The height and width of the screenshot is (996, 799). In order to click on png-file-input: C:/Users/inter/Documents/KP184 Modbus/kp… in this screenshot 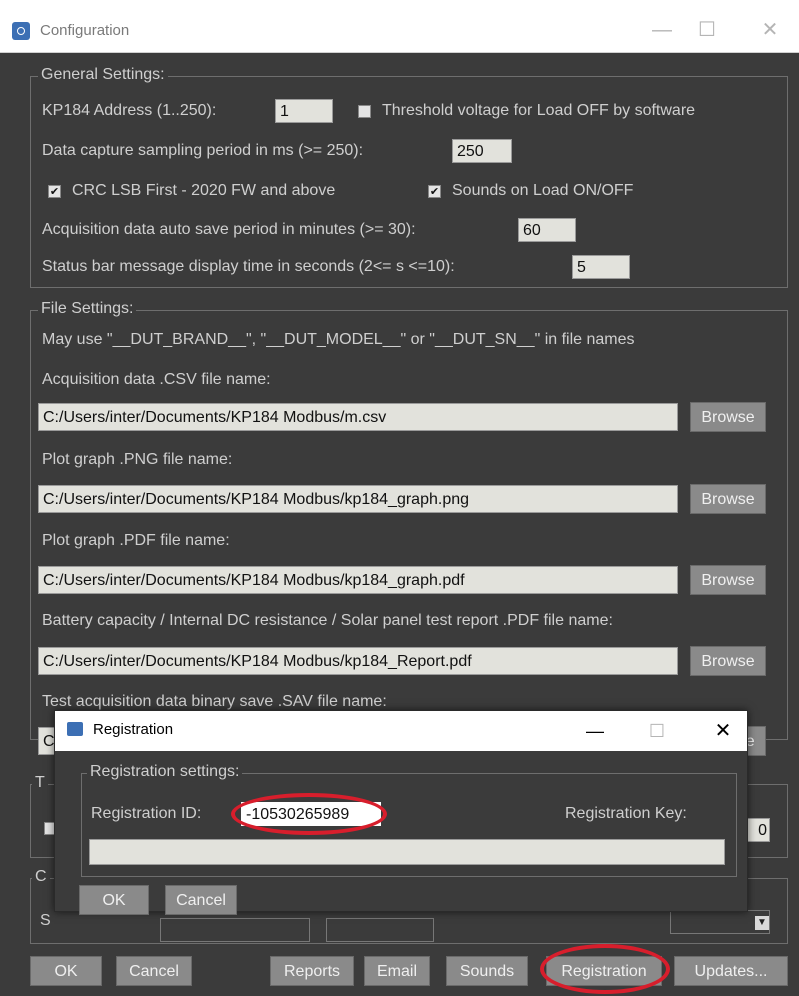, I will do `click(358, 499)`.